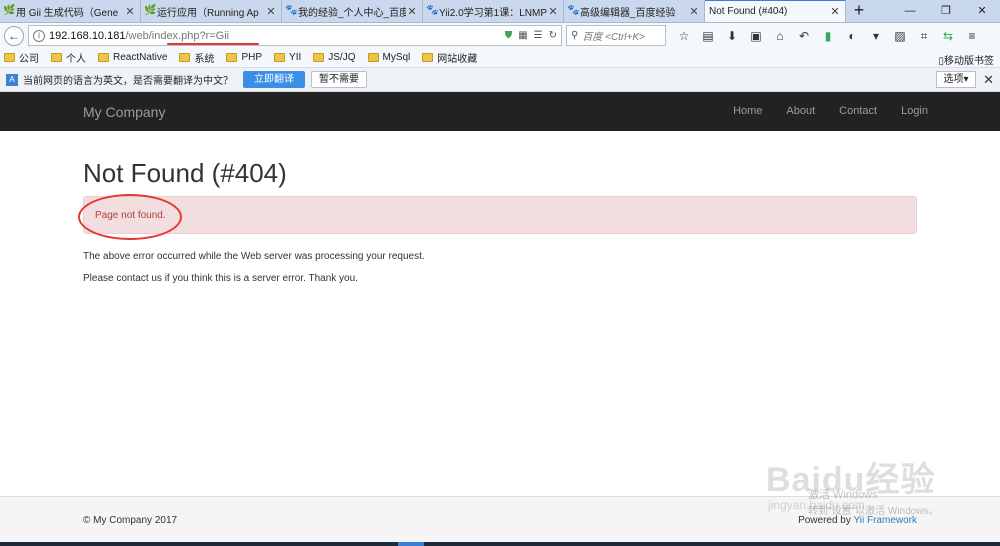 The image size is (1000, 546). Describe the element at coordinates (780, 36) in the screenshot. I see `home-icon: ⌂` at that location.